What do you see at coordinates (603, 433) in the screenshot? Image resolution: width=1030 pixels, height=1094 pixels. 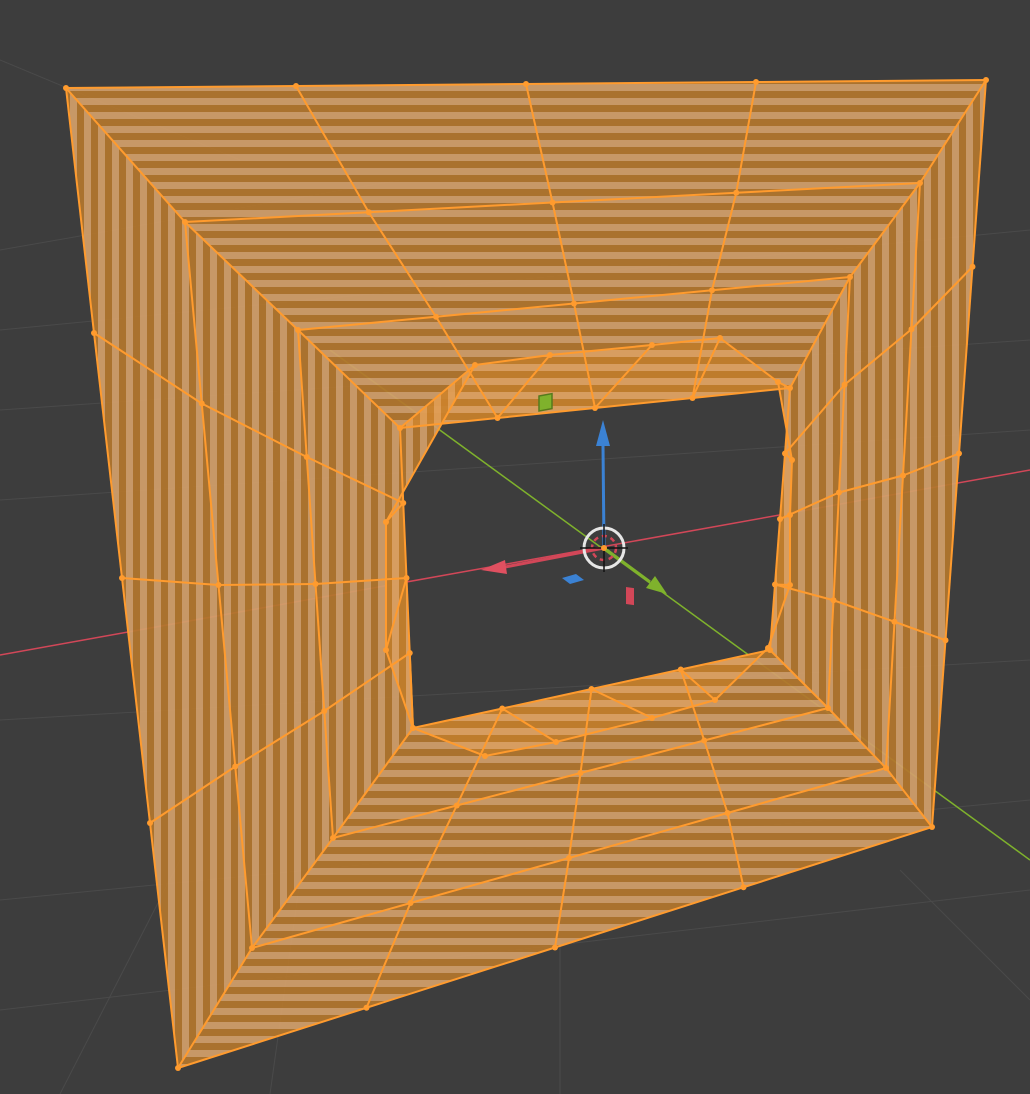 I see `z-axis-arrow` at bounding box center [603, 433].